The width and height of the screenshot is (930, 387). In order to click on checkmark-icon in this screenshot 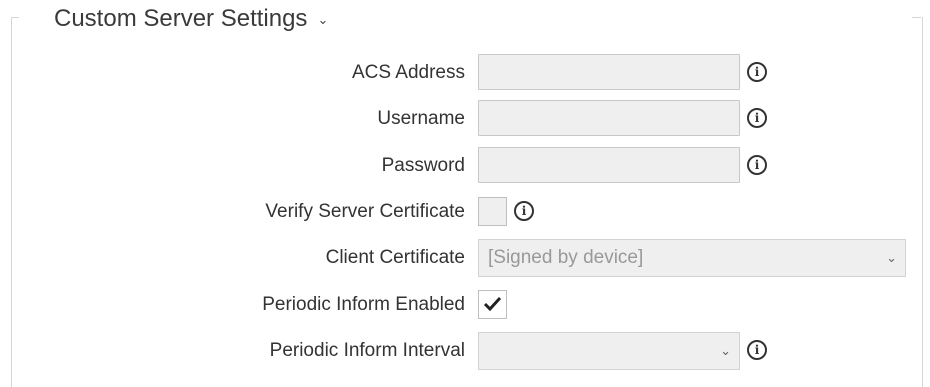, I will do `click(492, 304)`.